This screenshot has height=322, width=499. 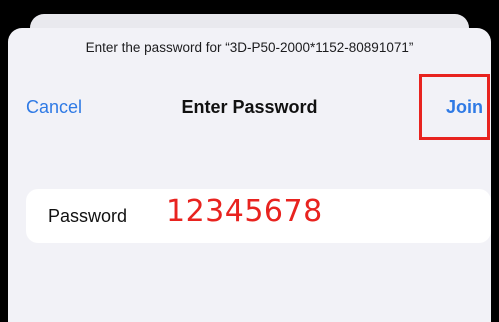 I want to click on password-field-label: Password, so click(x=88, y=216).